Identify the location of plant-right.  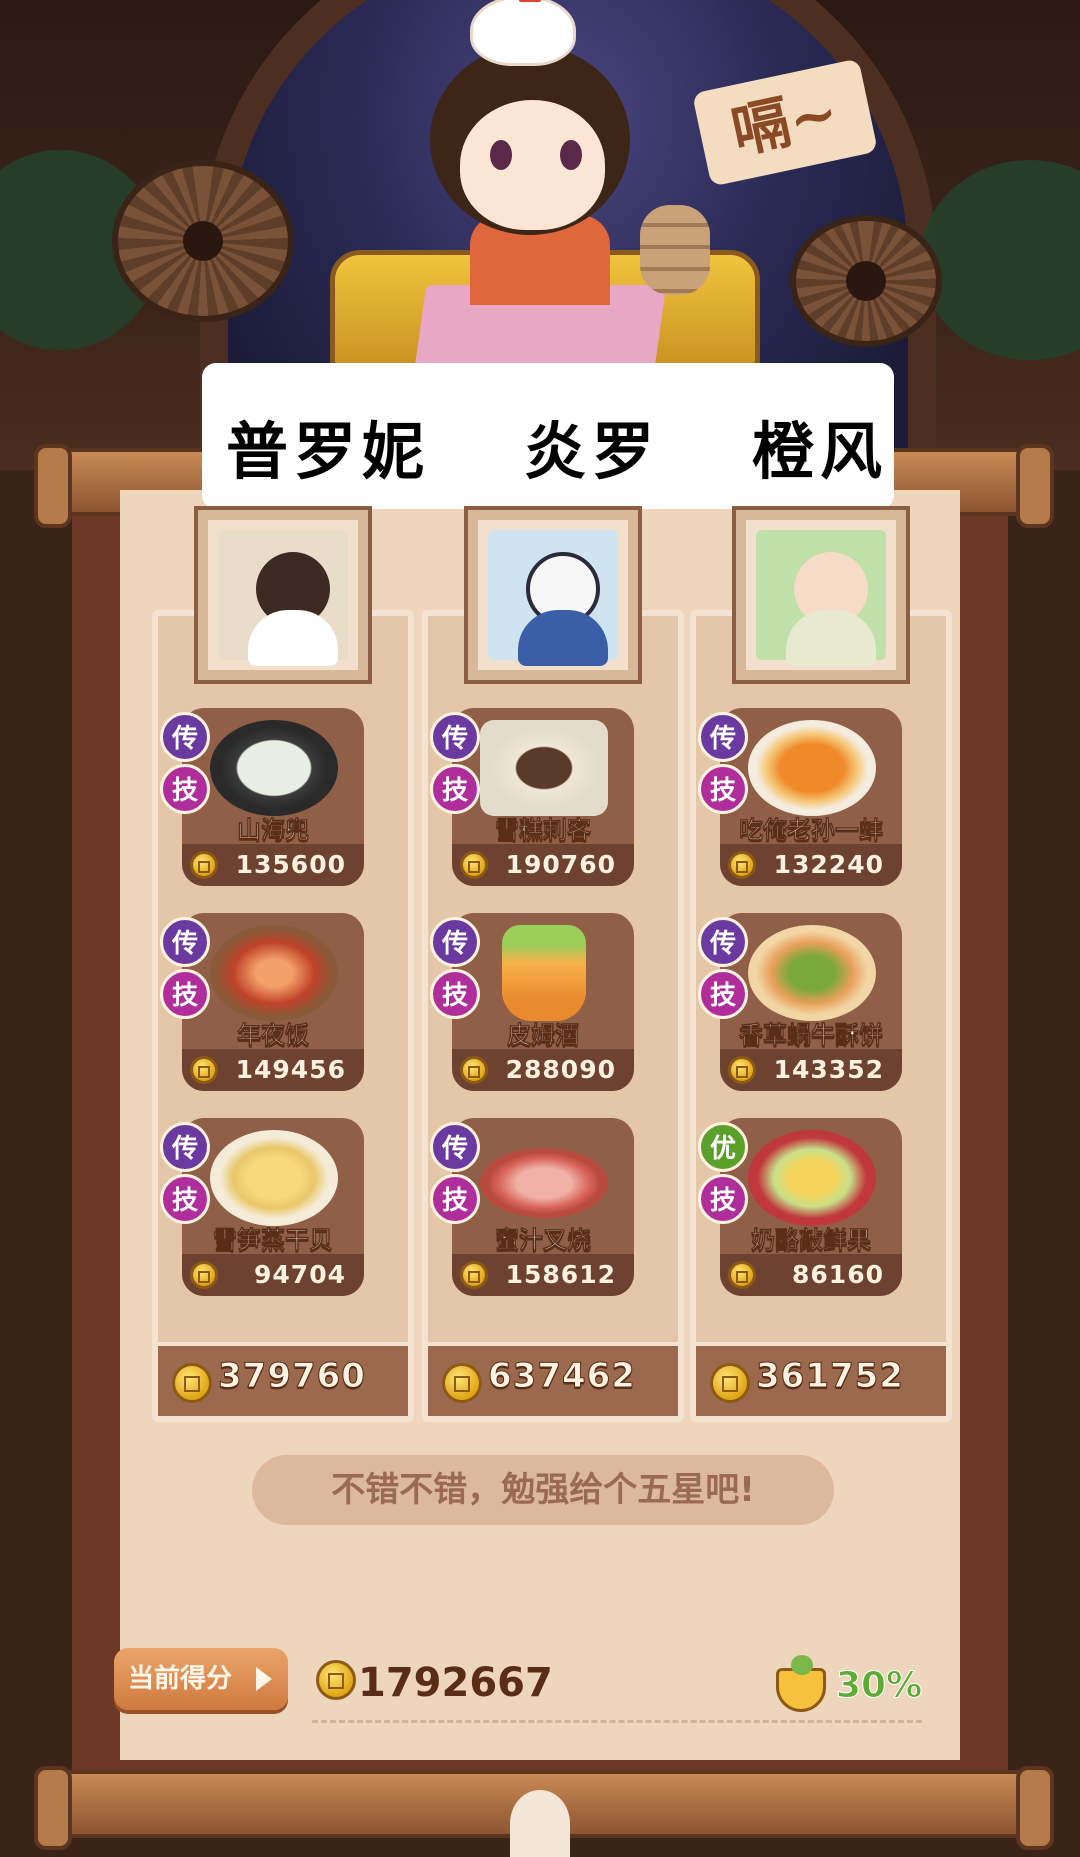
(1000, 260).